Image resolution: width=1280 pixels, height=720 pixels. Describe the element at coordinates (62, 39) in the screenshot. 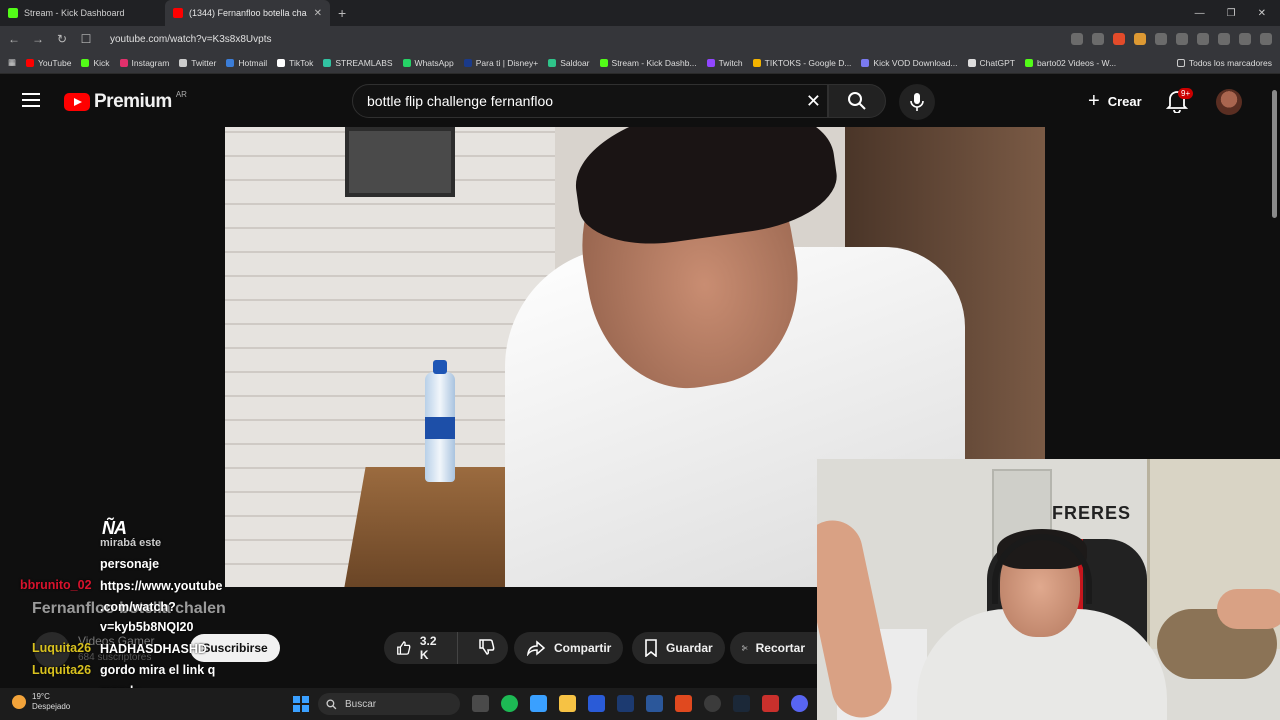

I see `reload-icon: ↻` at that location.